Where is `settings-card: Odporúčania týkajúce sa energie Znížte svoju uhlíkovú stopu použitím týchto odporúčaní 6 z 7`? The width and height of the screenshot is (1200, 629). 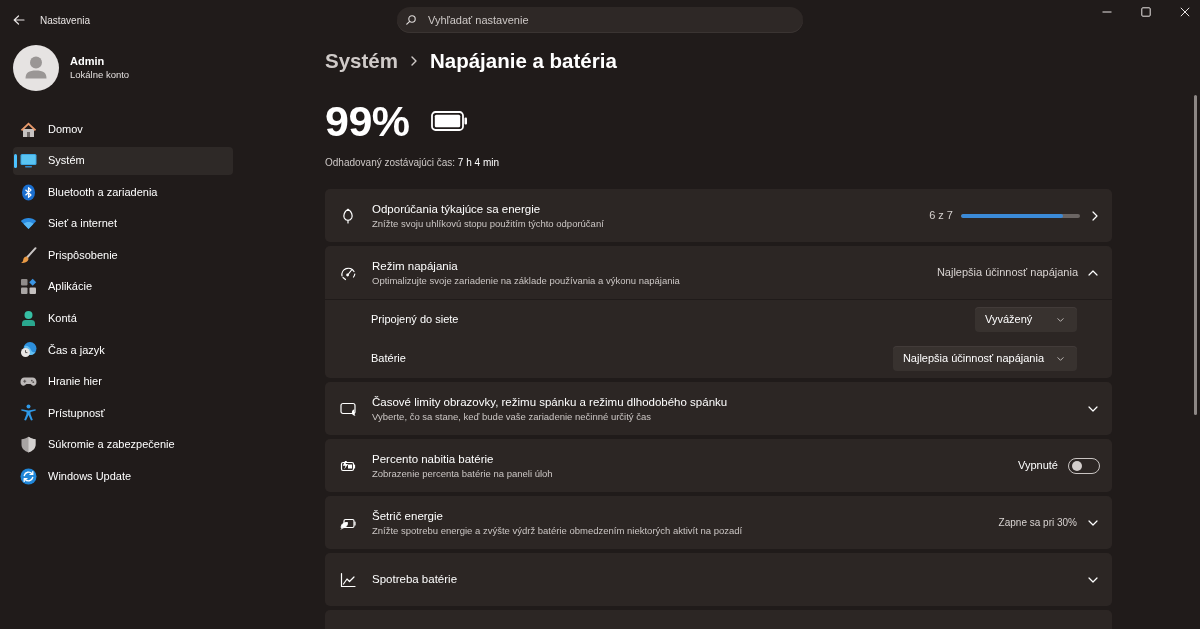 settings-card: Odporúčania týkajúce sa energie Znížte svoju uhlíkovú stopu použitím týchto odporúčaní 6 z 7 is located at coordinates (718, 215).